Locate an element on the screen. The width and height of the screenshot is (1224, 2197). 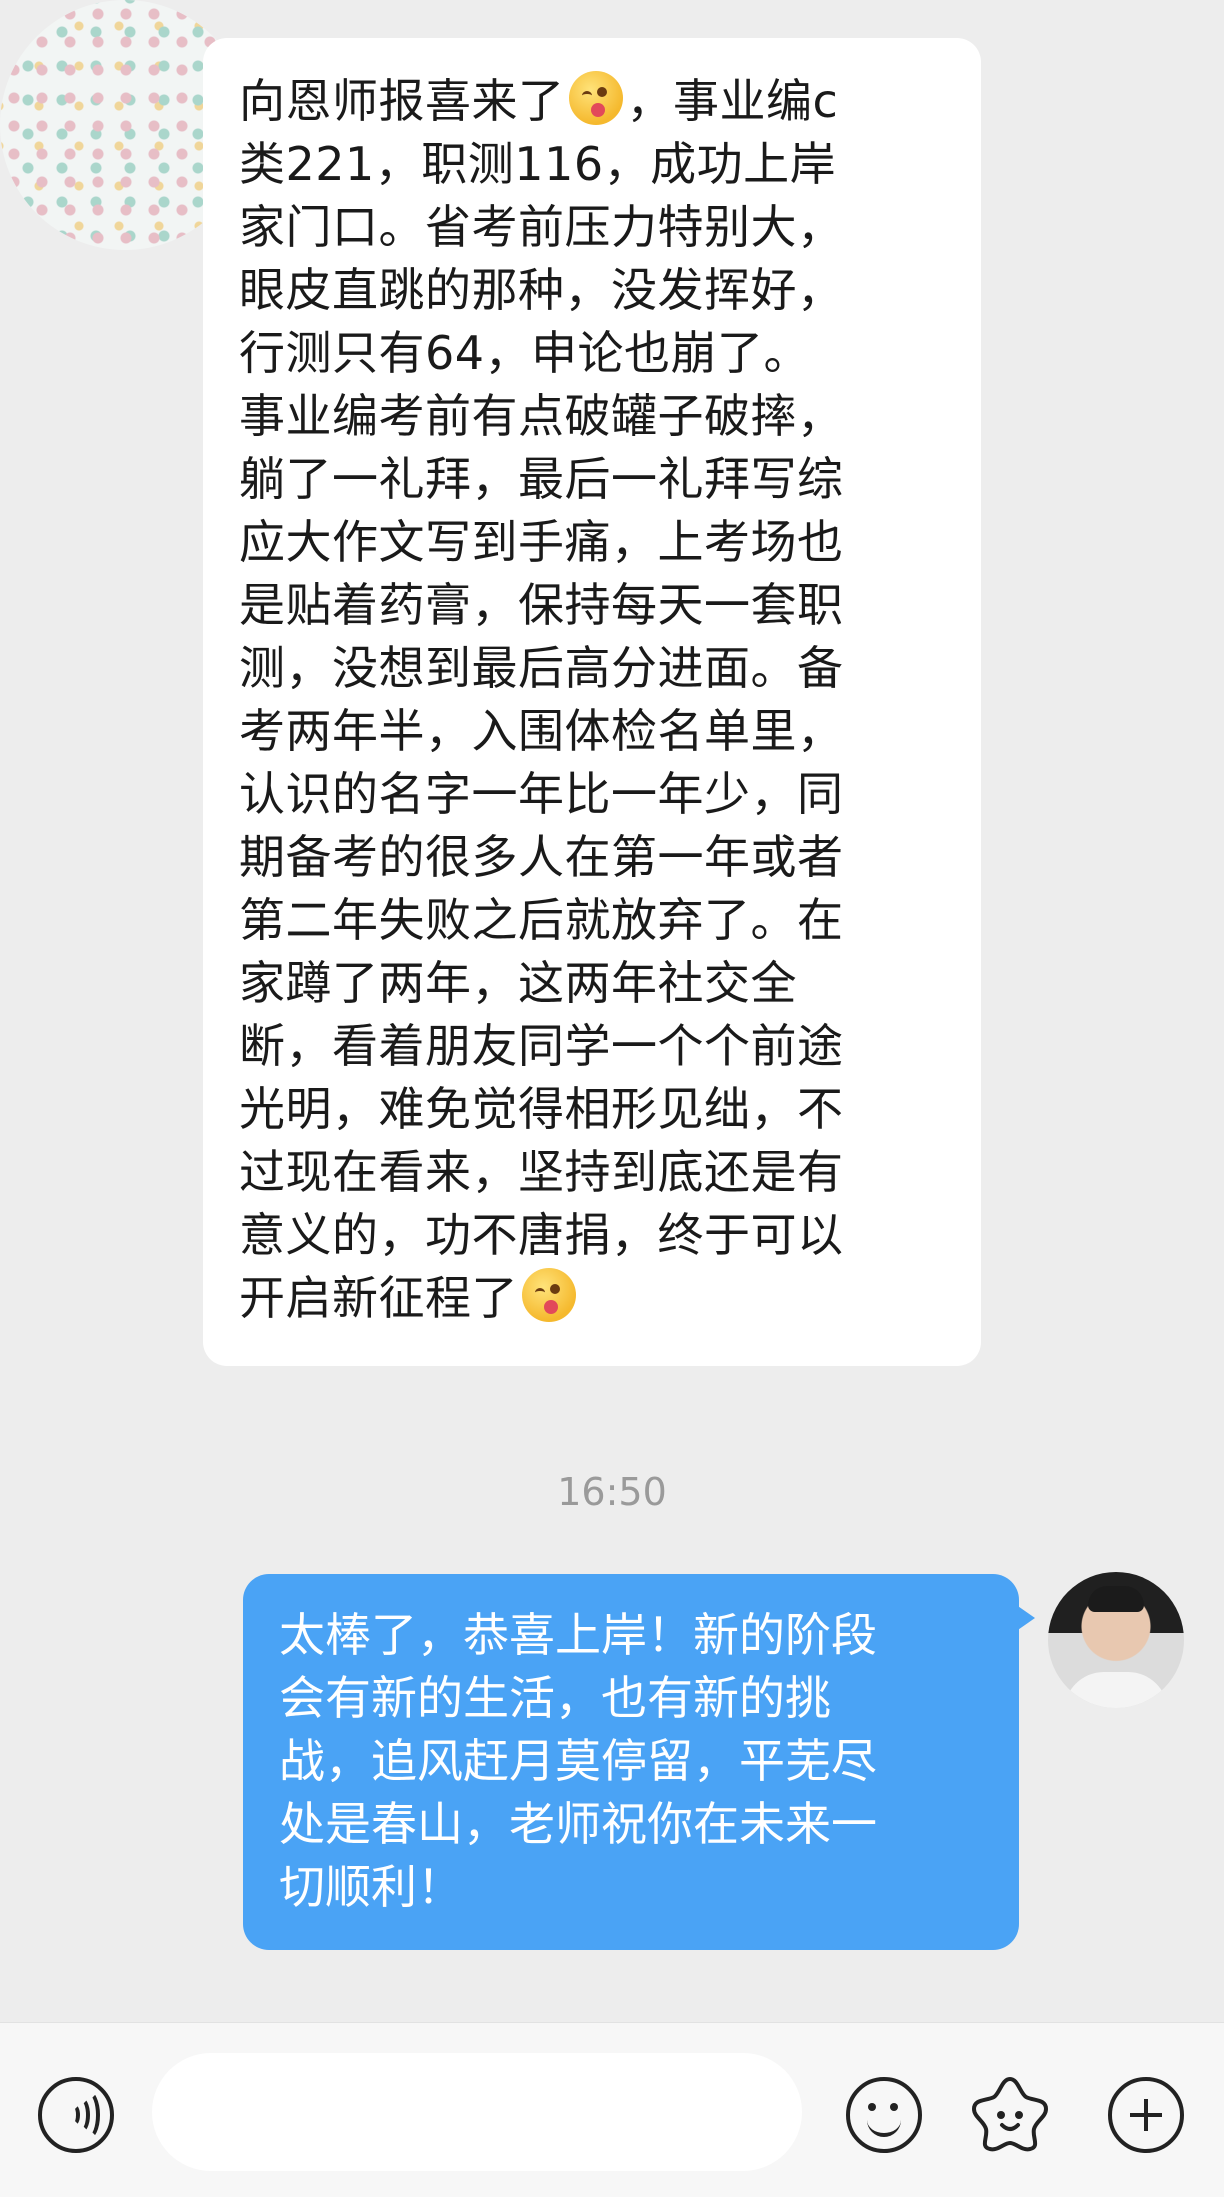
avatar-shirt is located at coordinates (1116, 1690).